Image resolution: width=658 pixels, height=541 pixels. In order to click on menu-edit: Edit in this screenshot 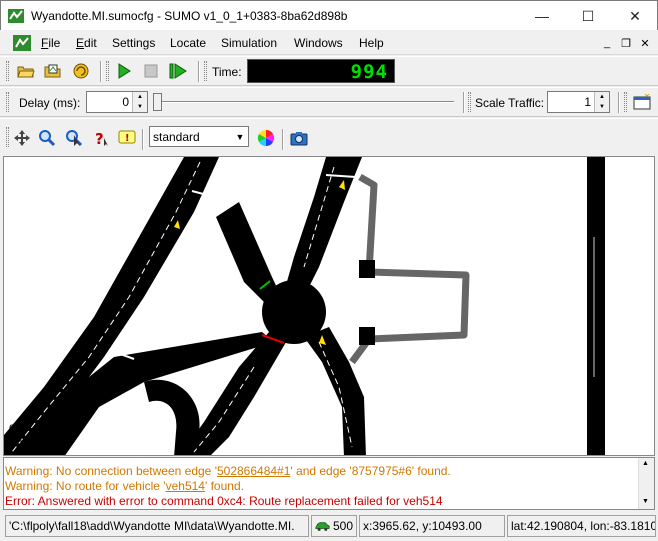, I will do `click(86, 43)`.